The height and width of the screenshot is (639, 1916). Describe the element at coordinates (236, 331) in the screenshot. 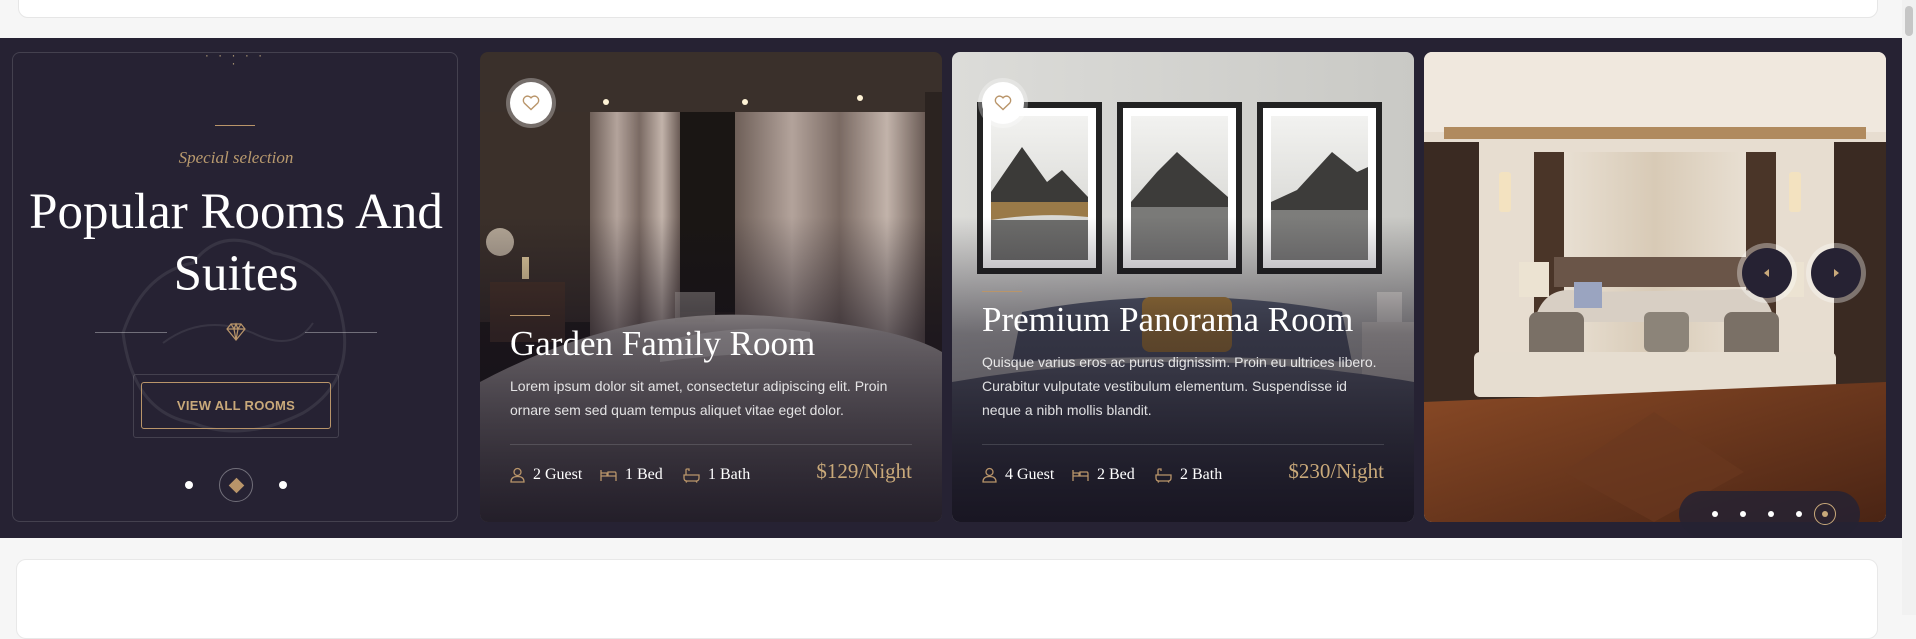

I see `diamond-icon` at that location.